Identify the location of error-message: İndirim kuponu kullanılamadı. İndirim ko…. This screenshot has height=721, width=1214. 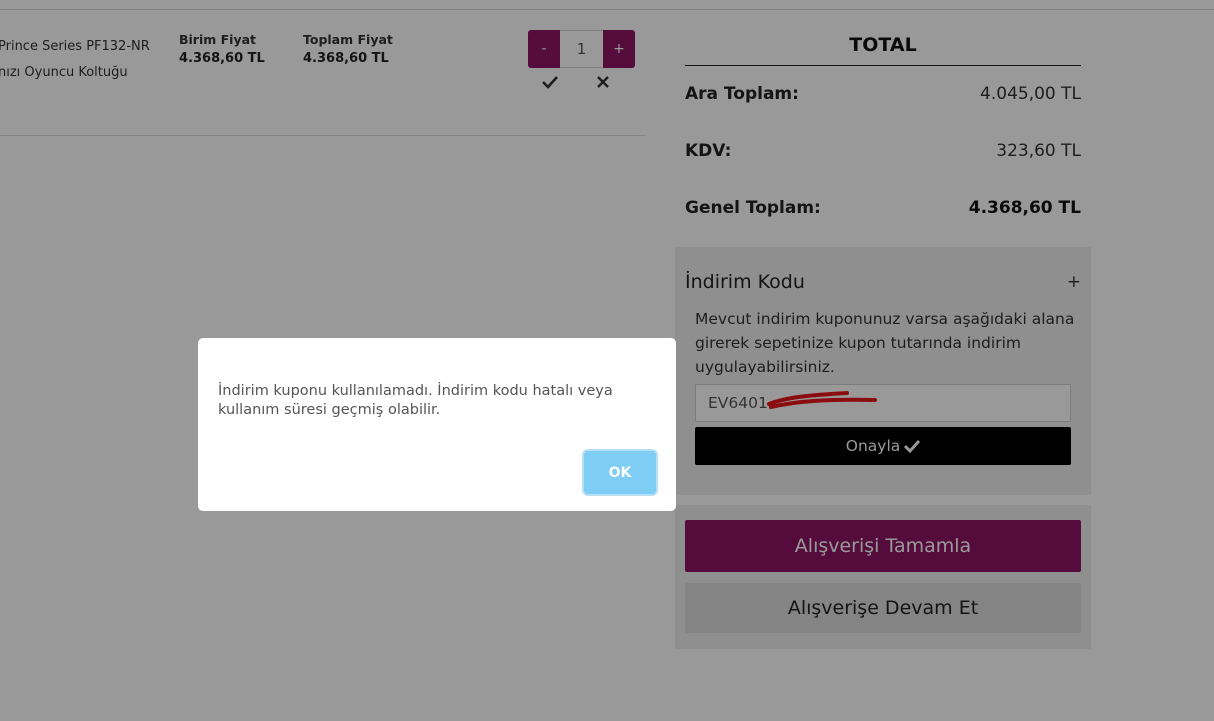
(415, 400).